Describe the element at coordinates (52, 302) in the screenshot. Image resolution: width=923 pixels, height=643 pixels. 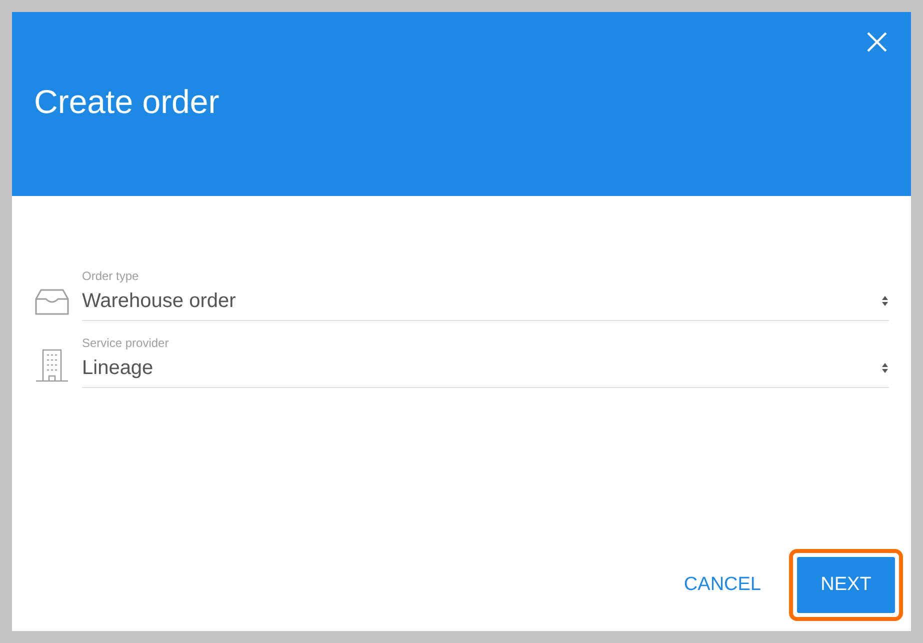
I see `tray-icon` at that location.